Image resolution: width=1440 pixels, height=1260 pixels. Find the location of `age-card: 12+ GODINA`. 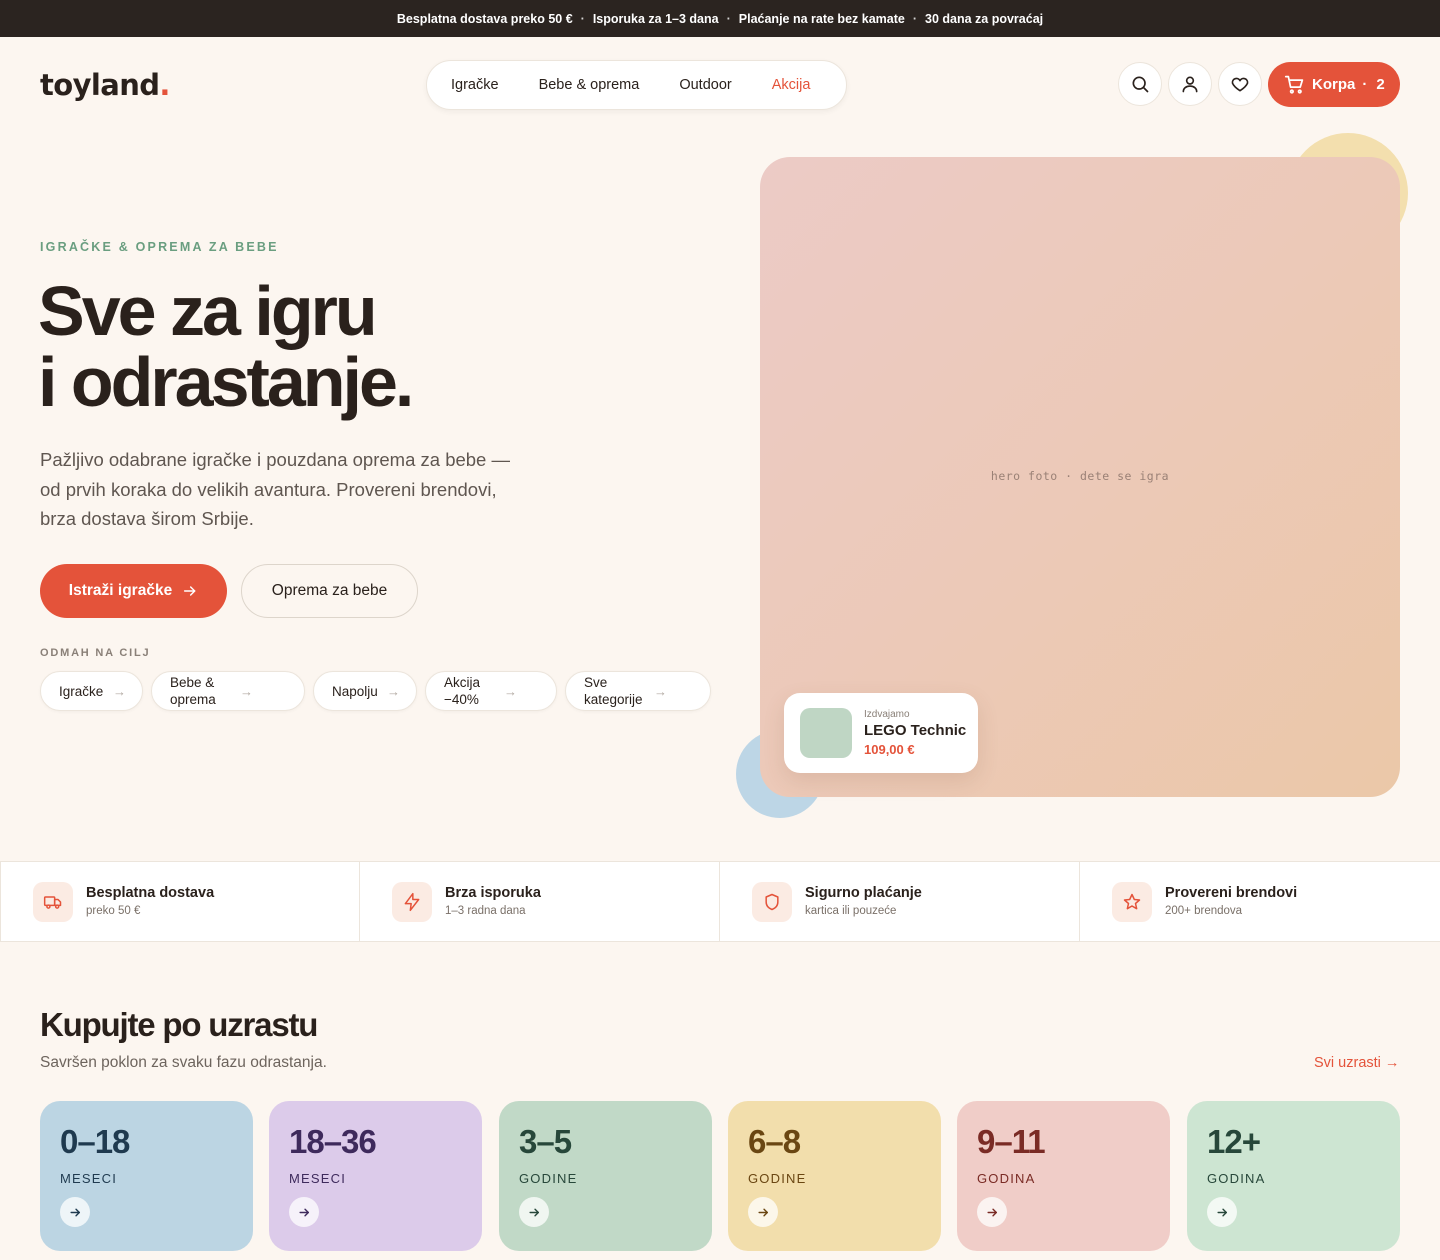

age-card: 12+ GODINA is located at coordinates (1293, 1176).